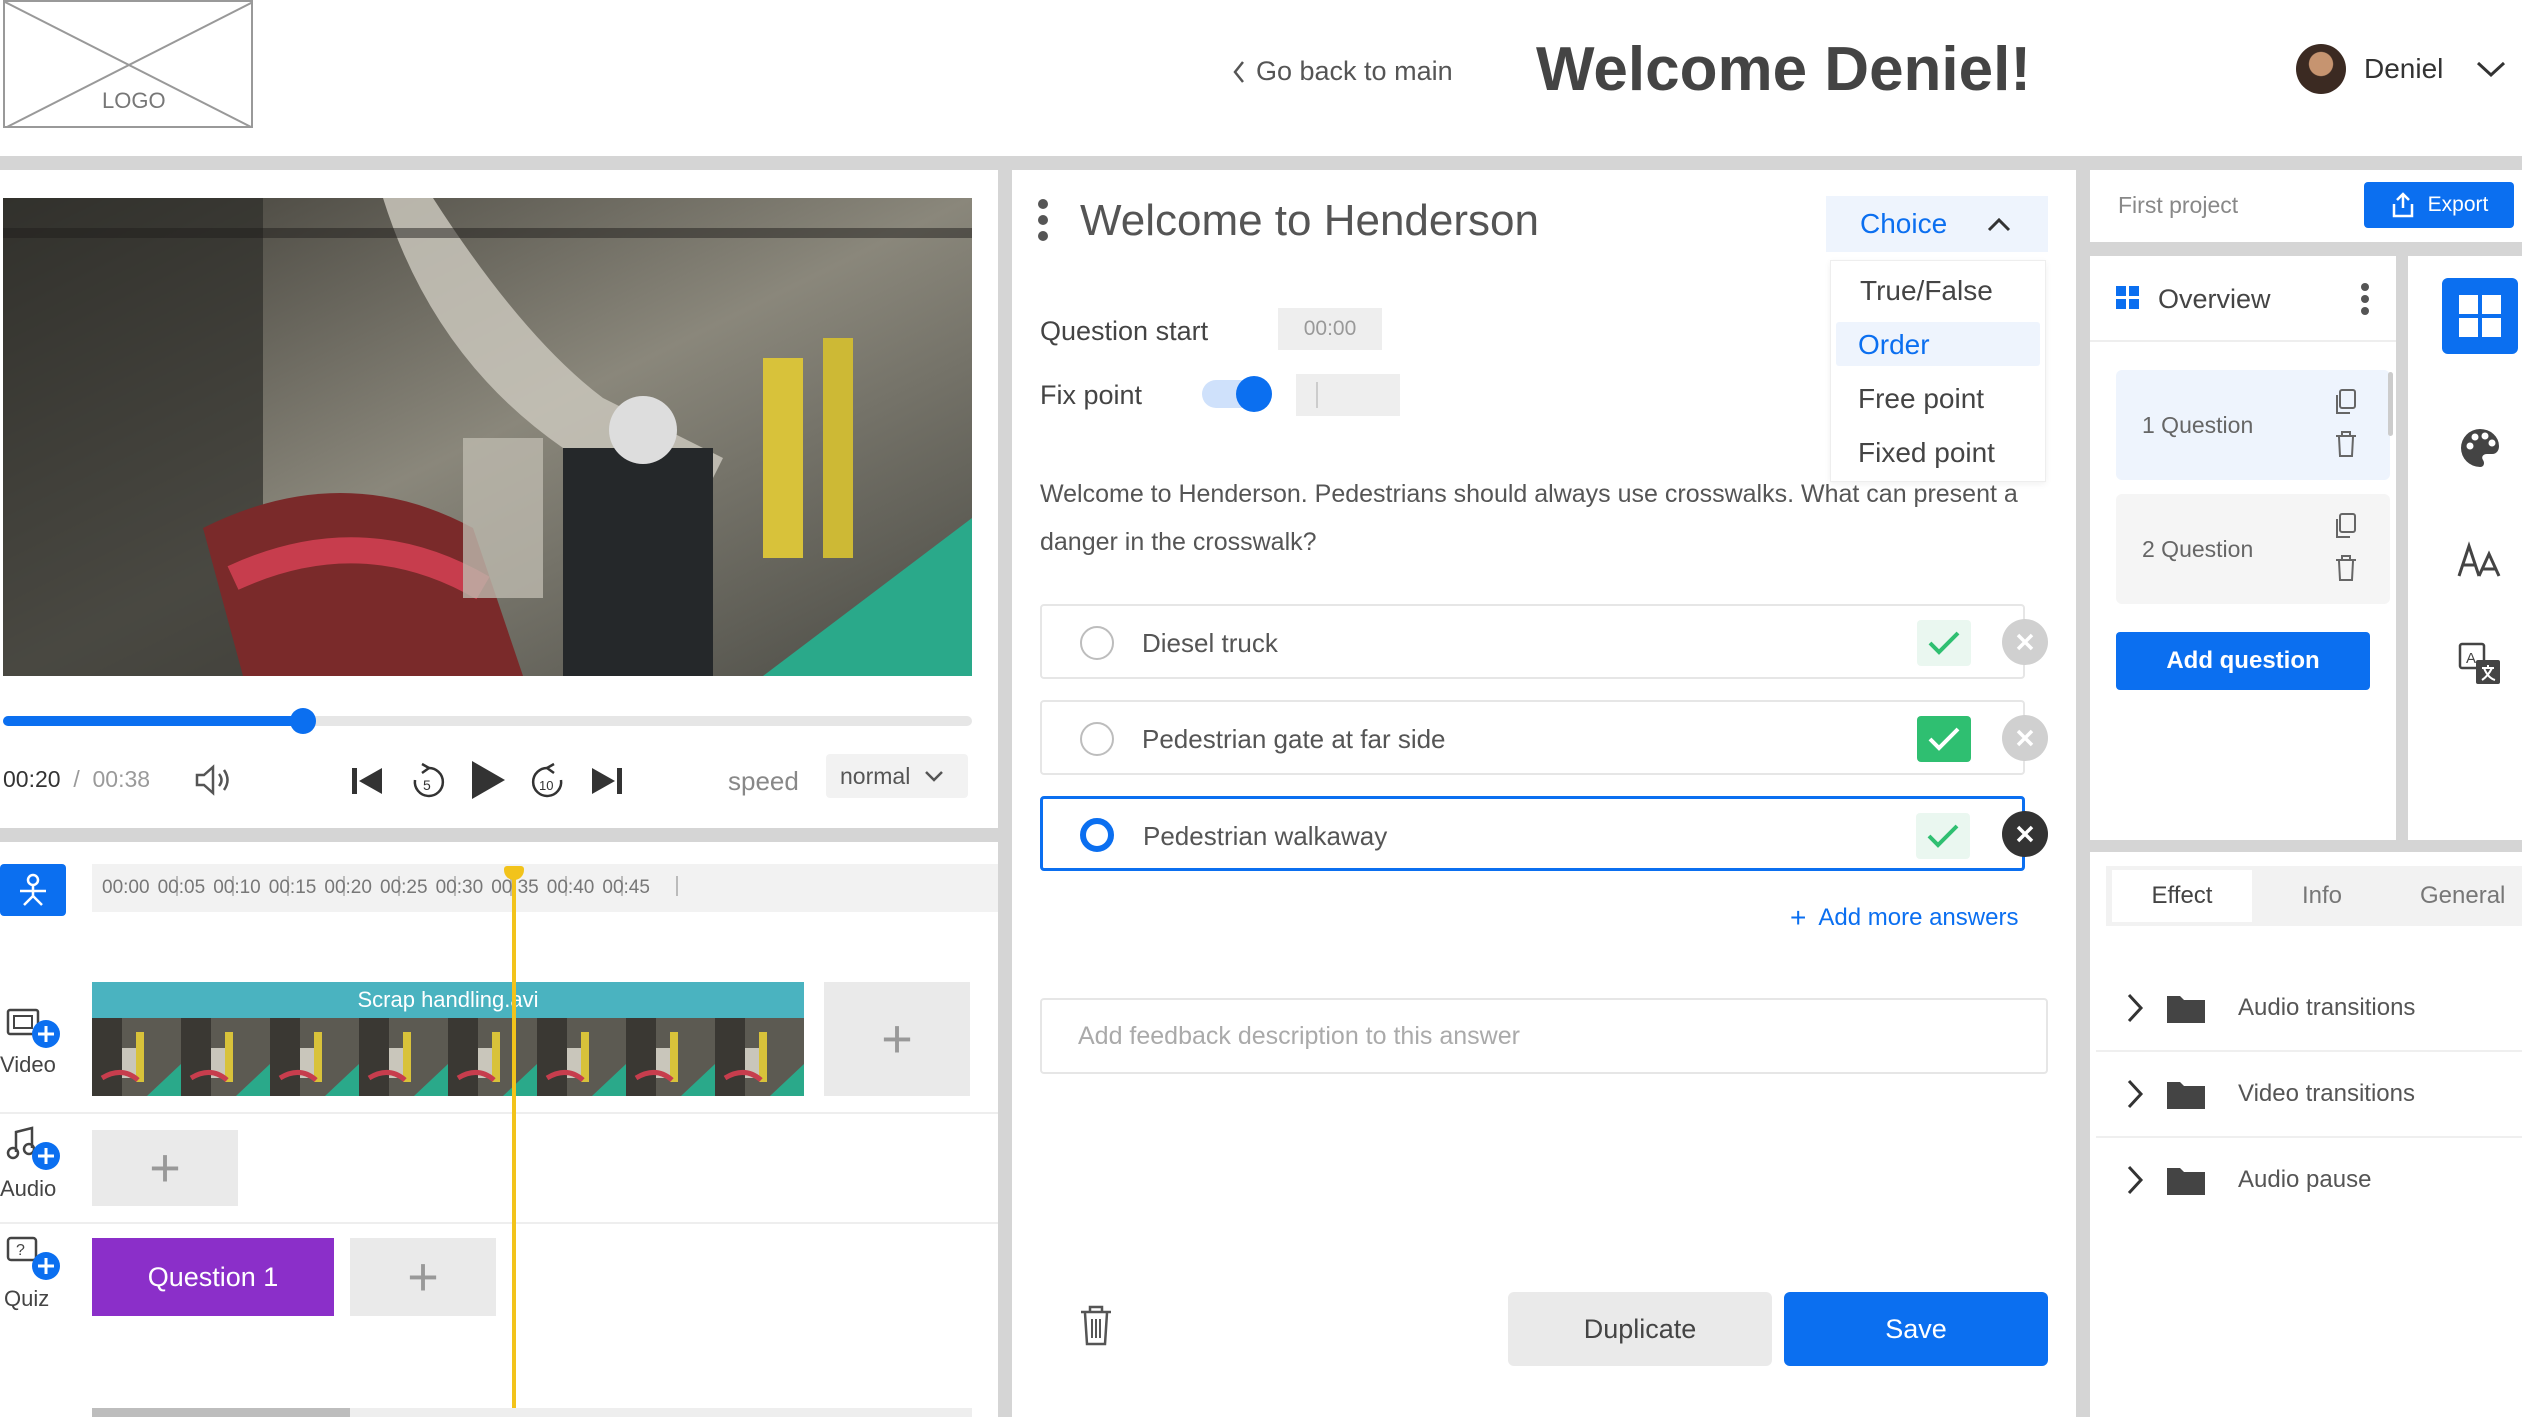  I want to click on skip-next-icon, so click(607, 781).